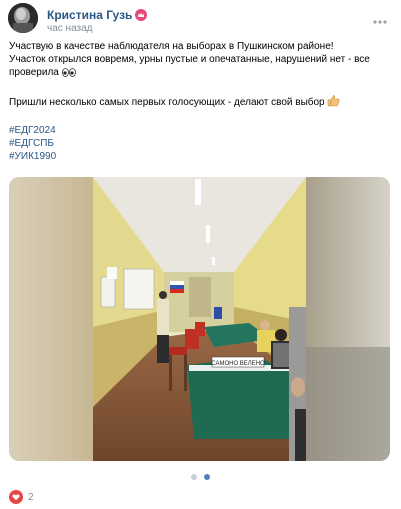 The height and width of the screenshot is (509, 401). What do you see at coordinates (238, 364) in the screenshot?
I see `table-sign-text: САМОНО ВЕЛЕНО` at bounding box center [238, 364].